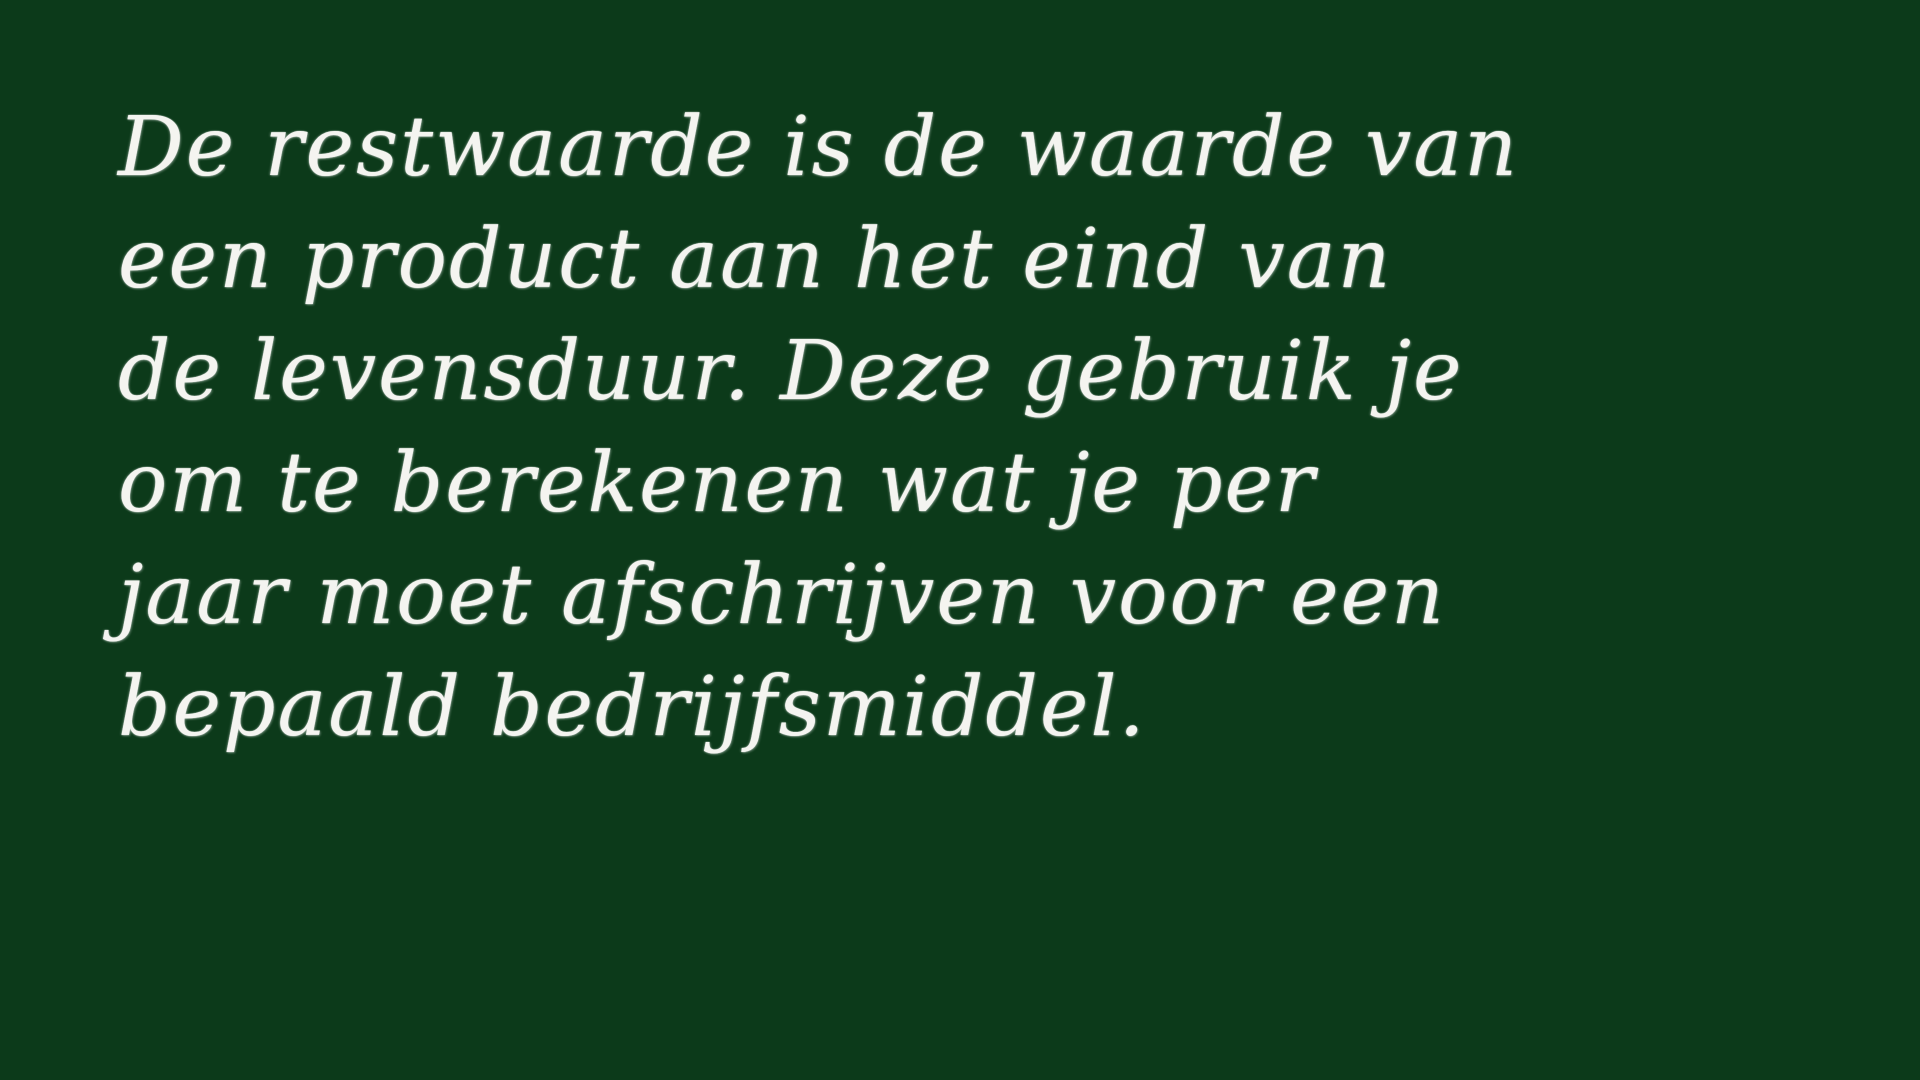  I want to click on text-line-6: bepaald bedrijfsmiddel., so click(632, 707).